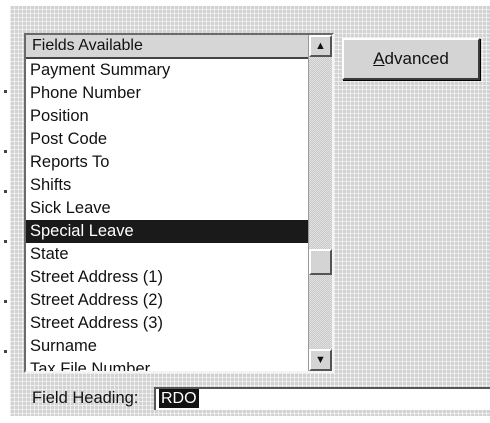  Describe the element at coordinates (167, 208) in the screenshot. I see `list-item: Sick Leave` at that location.